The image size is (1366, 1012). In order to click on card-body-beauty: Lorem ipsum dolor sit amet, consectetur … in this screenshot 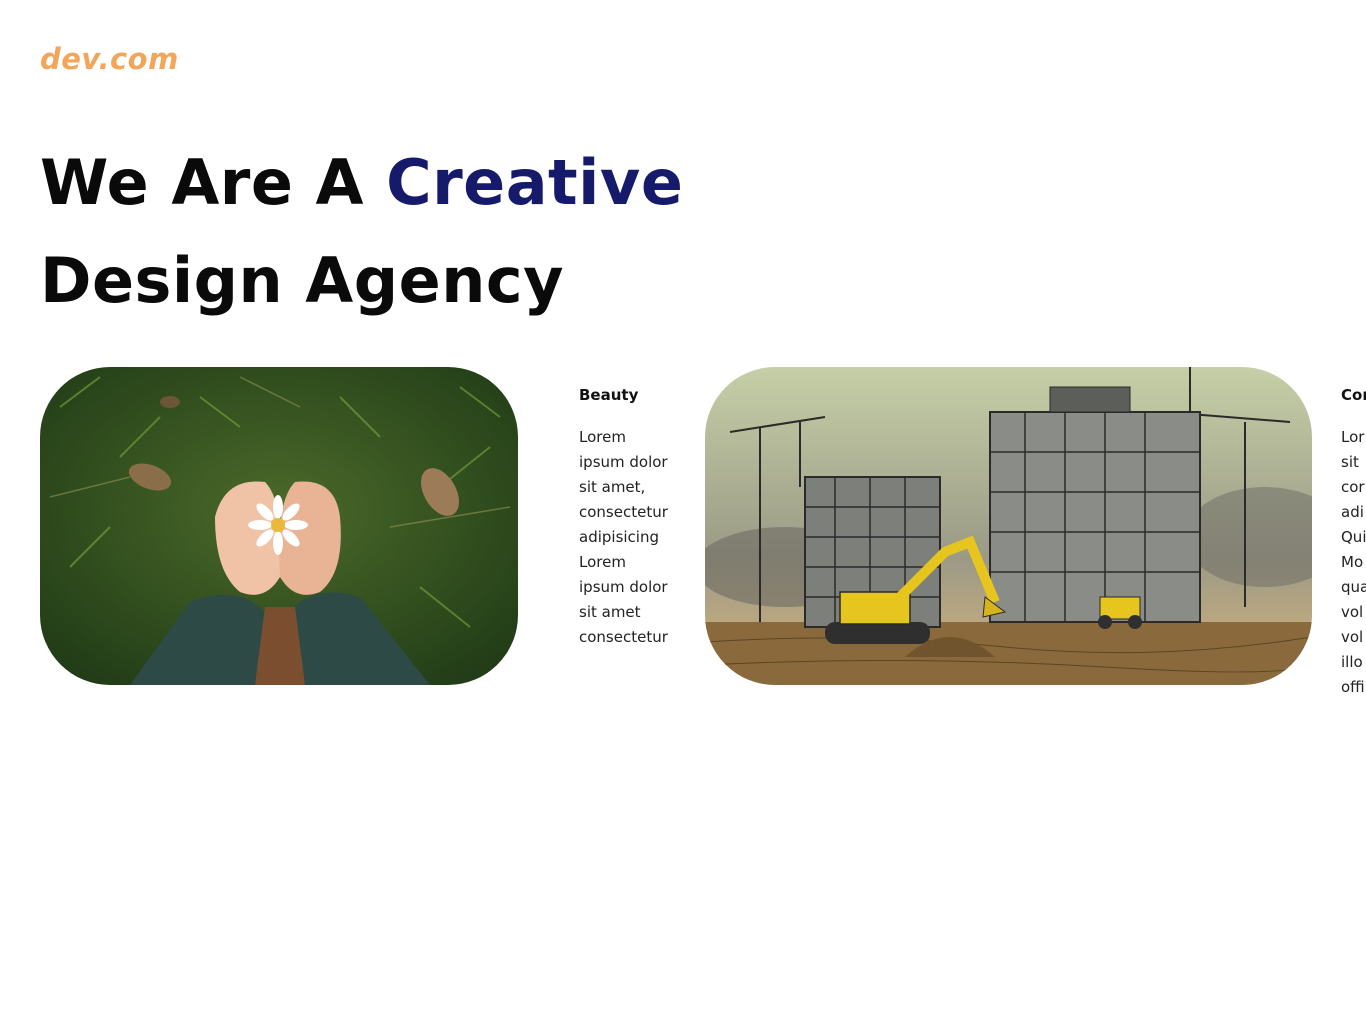, I will do `click(623, 537)`.